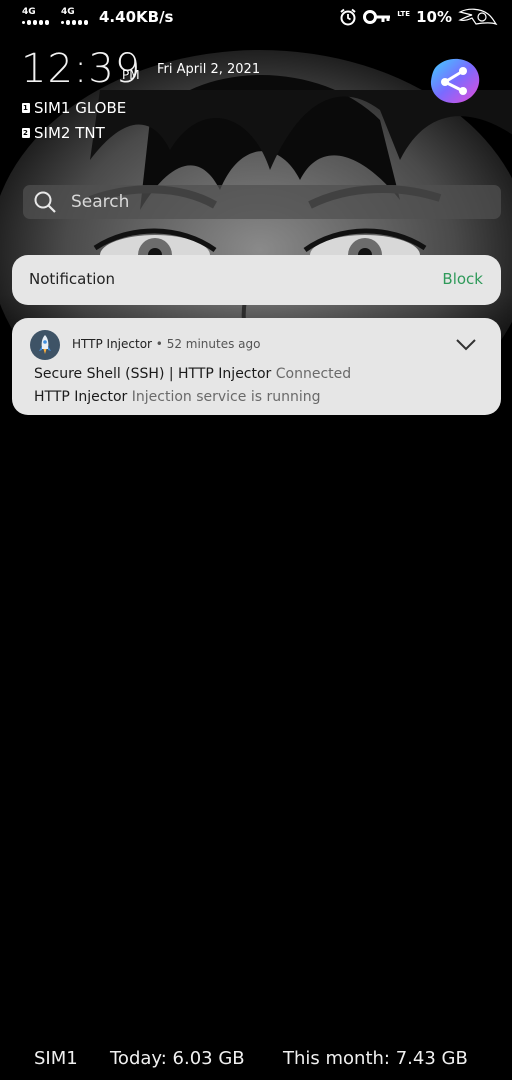  I want to click on http-injector-app-icon, so click(45, 345).